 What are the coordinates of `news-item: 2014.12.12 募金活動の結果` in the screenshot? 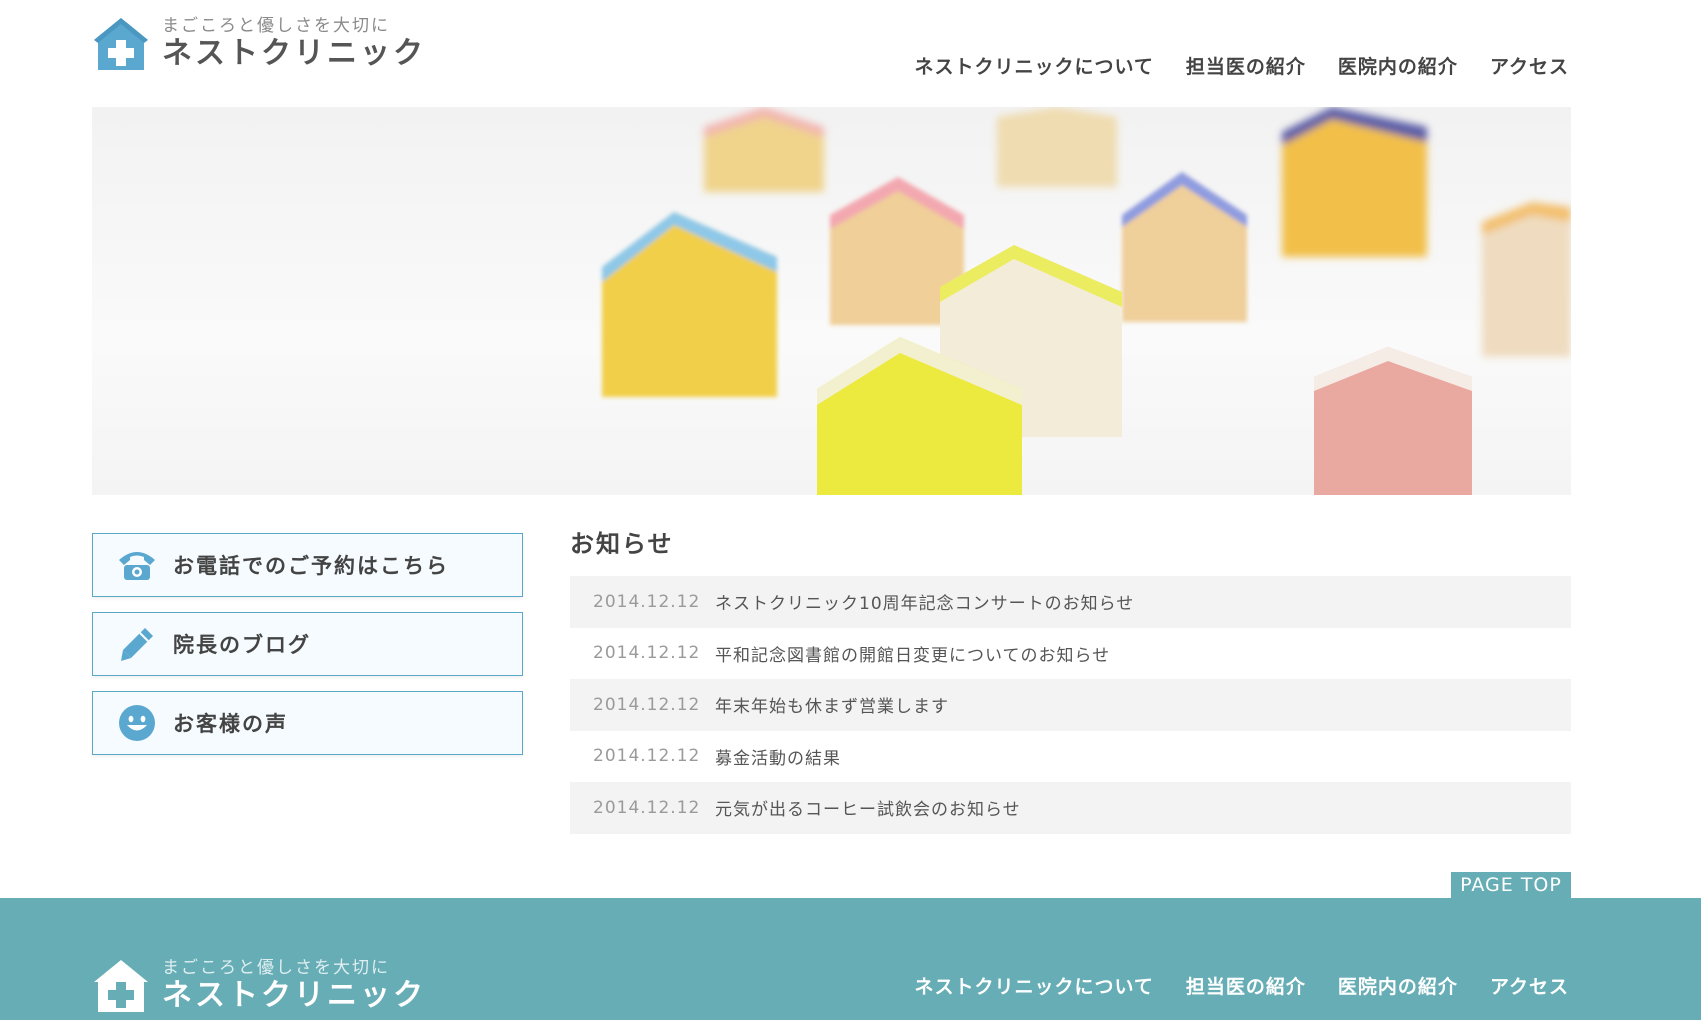 It's located at (1070, 757).